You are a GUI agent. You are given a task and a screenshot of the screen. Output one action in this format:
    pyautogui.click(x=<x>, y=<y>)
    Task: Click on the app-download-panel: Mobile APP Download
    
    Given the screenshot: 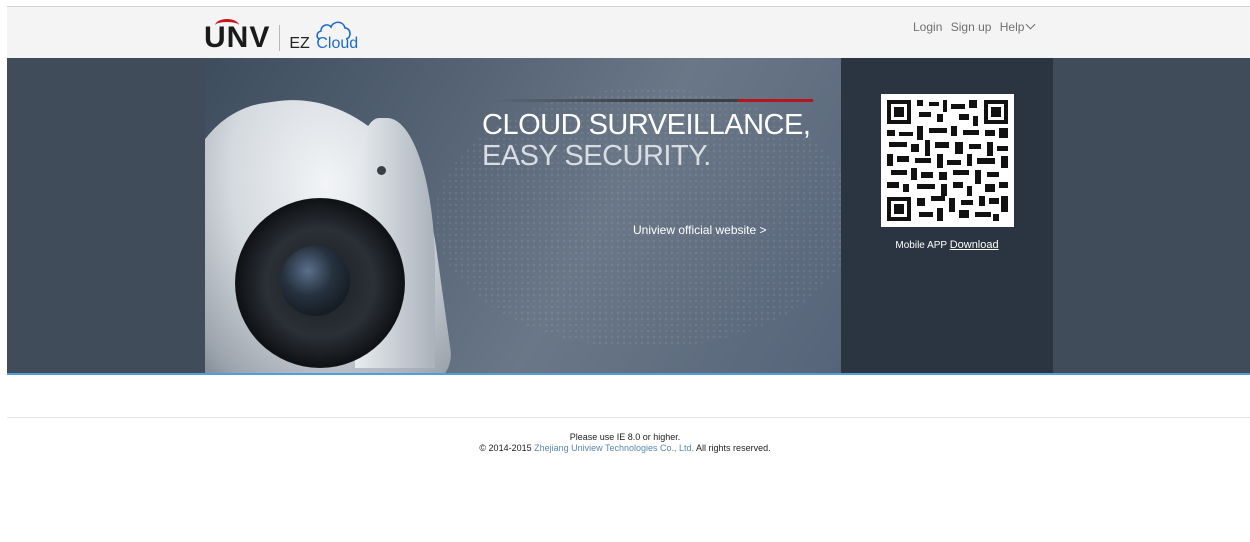 What is the action you would take?
    pyautogui.click(x=947, y=215)
    